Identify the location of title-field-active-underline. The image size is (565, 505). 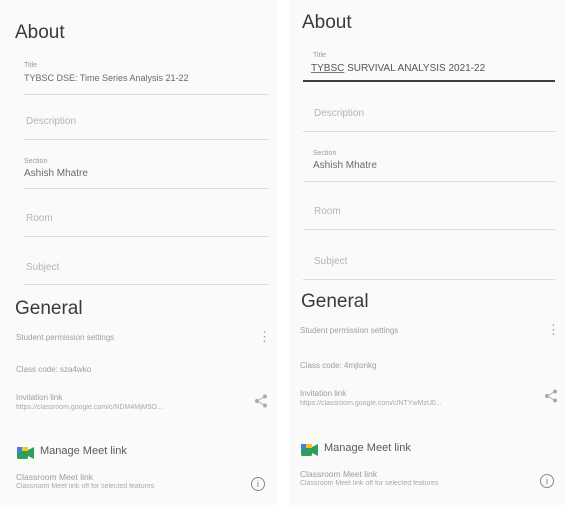
(429, 81).